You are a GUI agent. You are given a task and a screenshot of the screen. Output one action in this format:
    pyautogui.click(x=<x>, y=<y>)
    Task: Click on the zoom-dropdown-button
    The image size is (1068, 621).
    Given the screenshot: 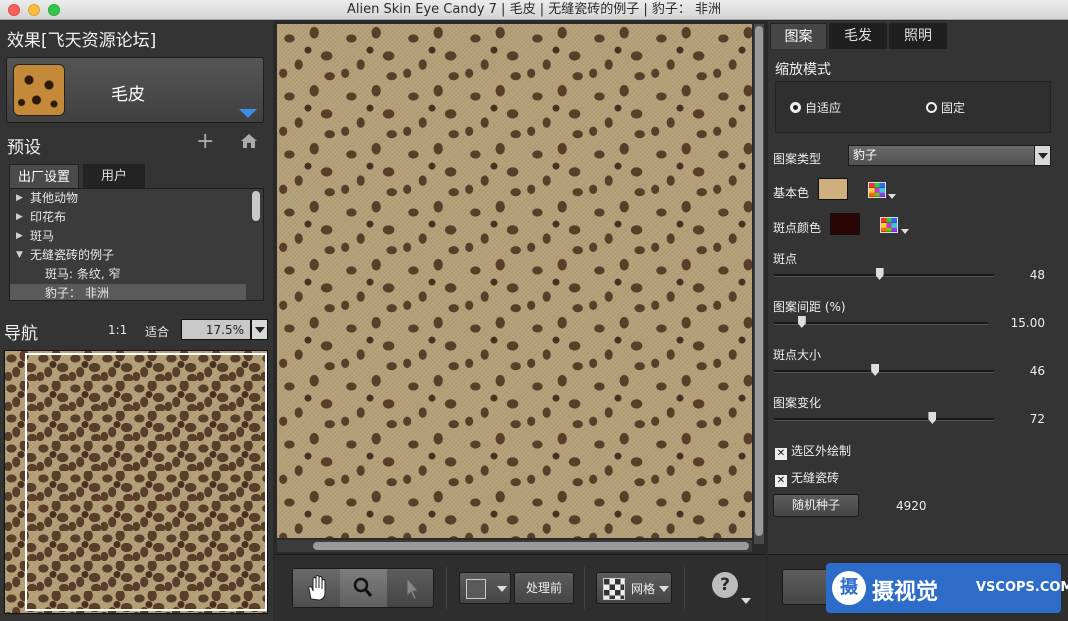 What is the action you would take?
    pyautogui.click(x=259, y=329)
    